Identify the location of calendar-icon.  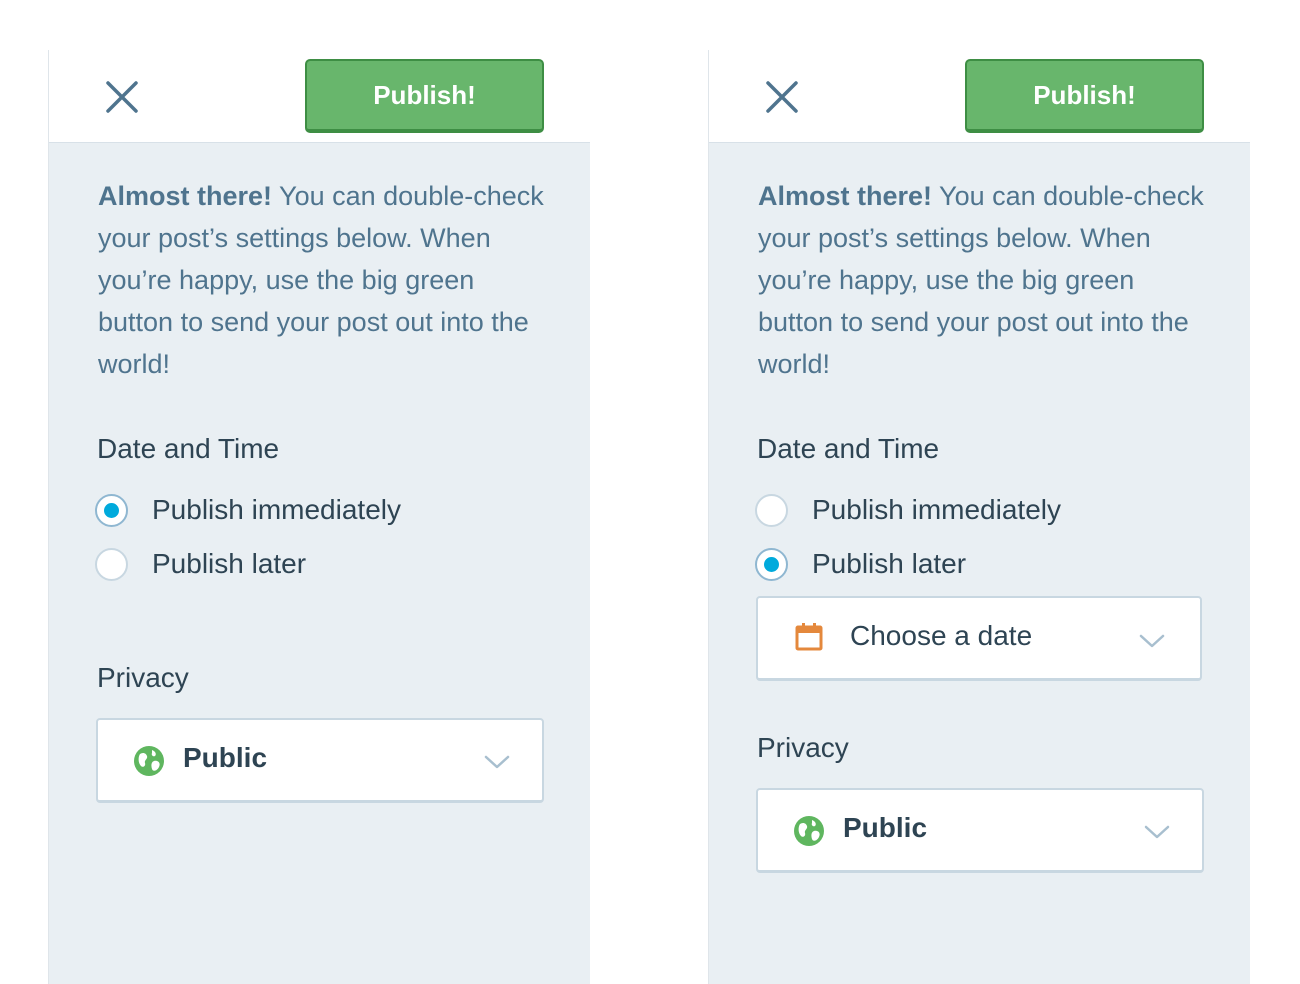
(809, 637).